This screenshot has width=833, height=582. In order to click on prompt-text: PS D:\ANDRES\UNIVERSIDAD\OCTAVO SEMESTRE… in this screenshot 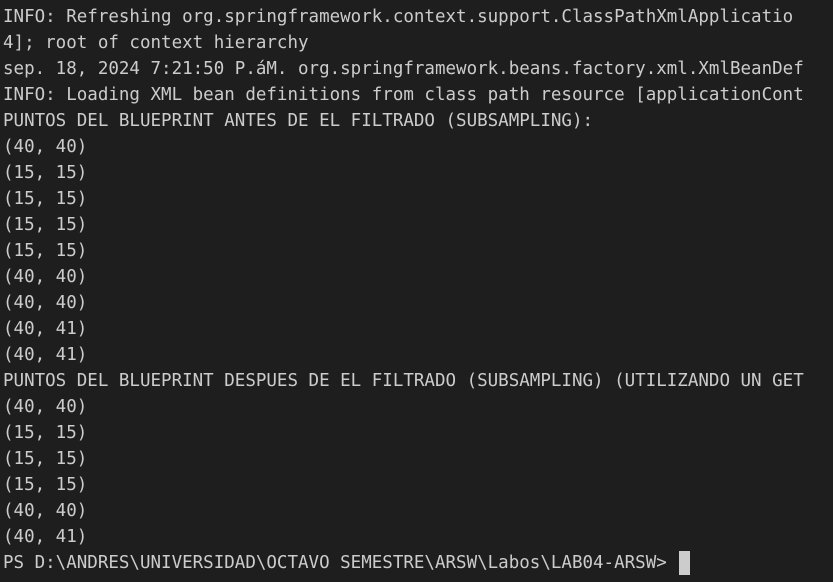, I will do `click(340, 563)`.